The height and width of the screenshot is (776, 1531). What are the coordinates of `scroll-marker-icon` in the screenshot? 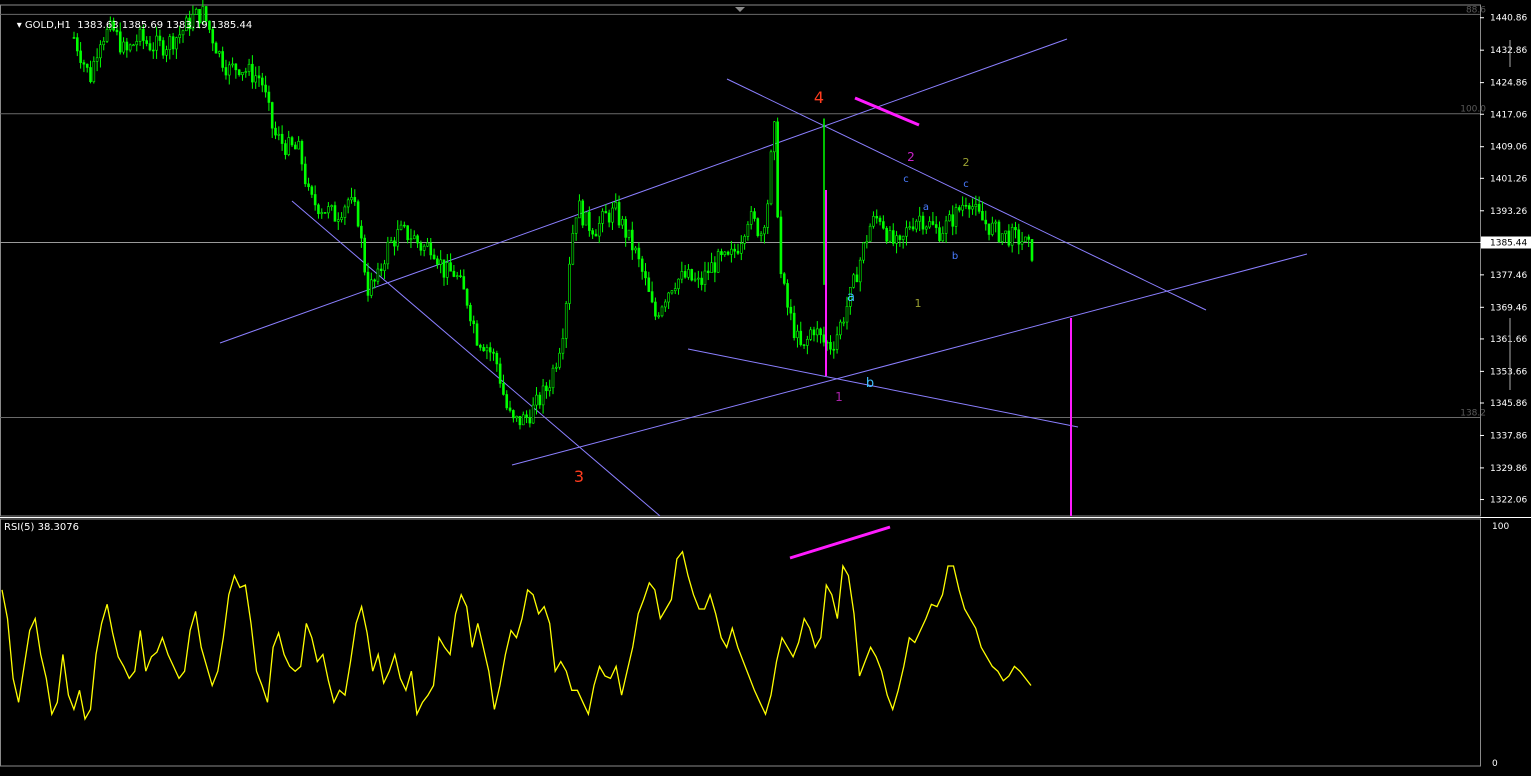 It's located at (740, 9).